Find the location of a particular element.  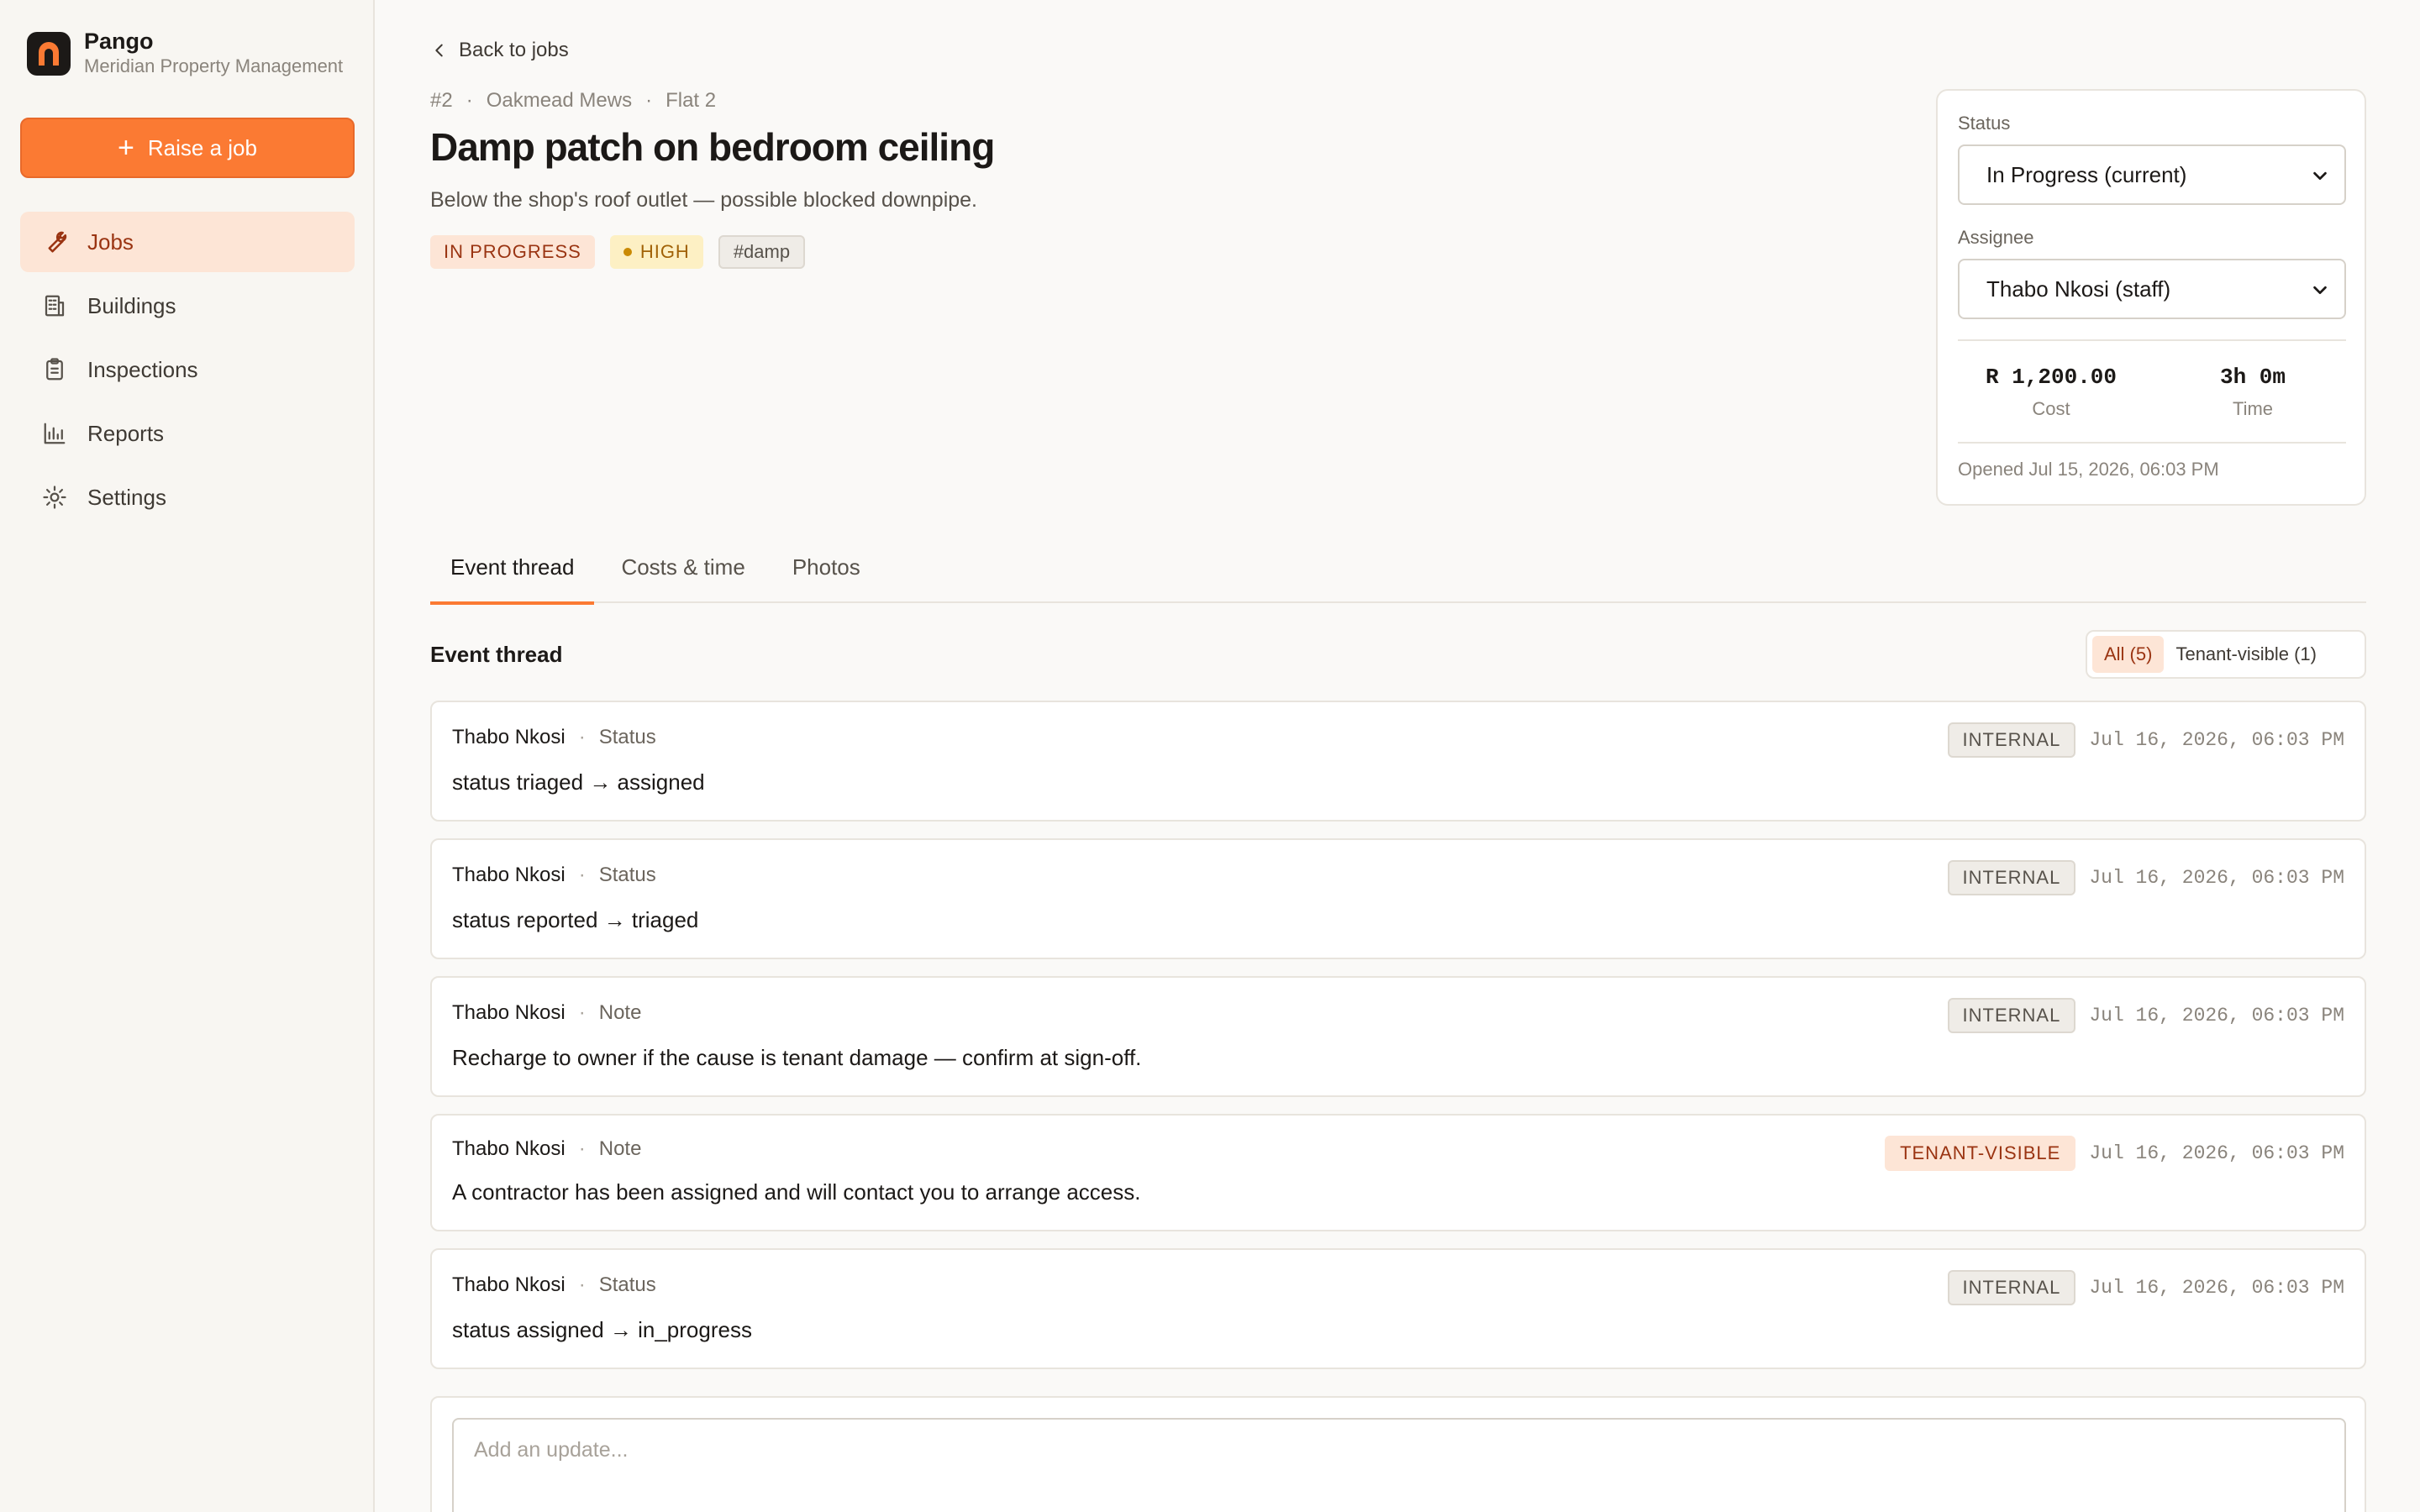

time-value: 3h 0m is located at coordinates (2252, 377).